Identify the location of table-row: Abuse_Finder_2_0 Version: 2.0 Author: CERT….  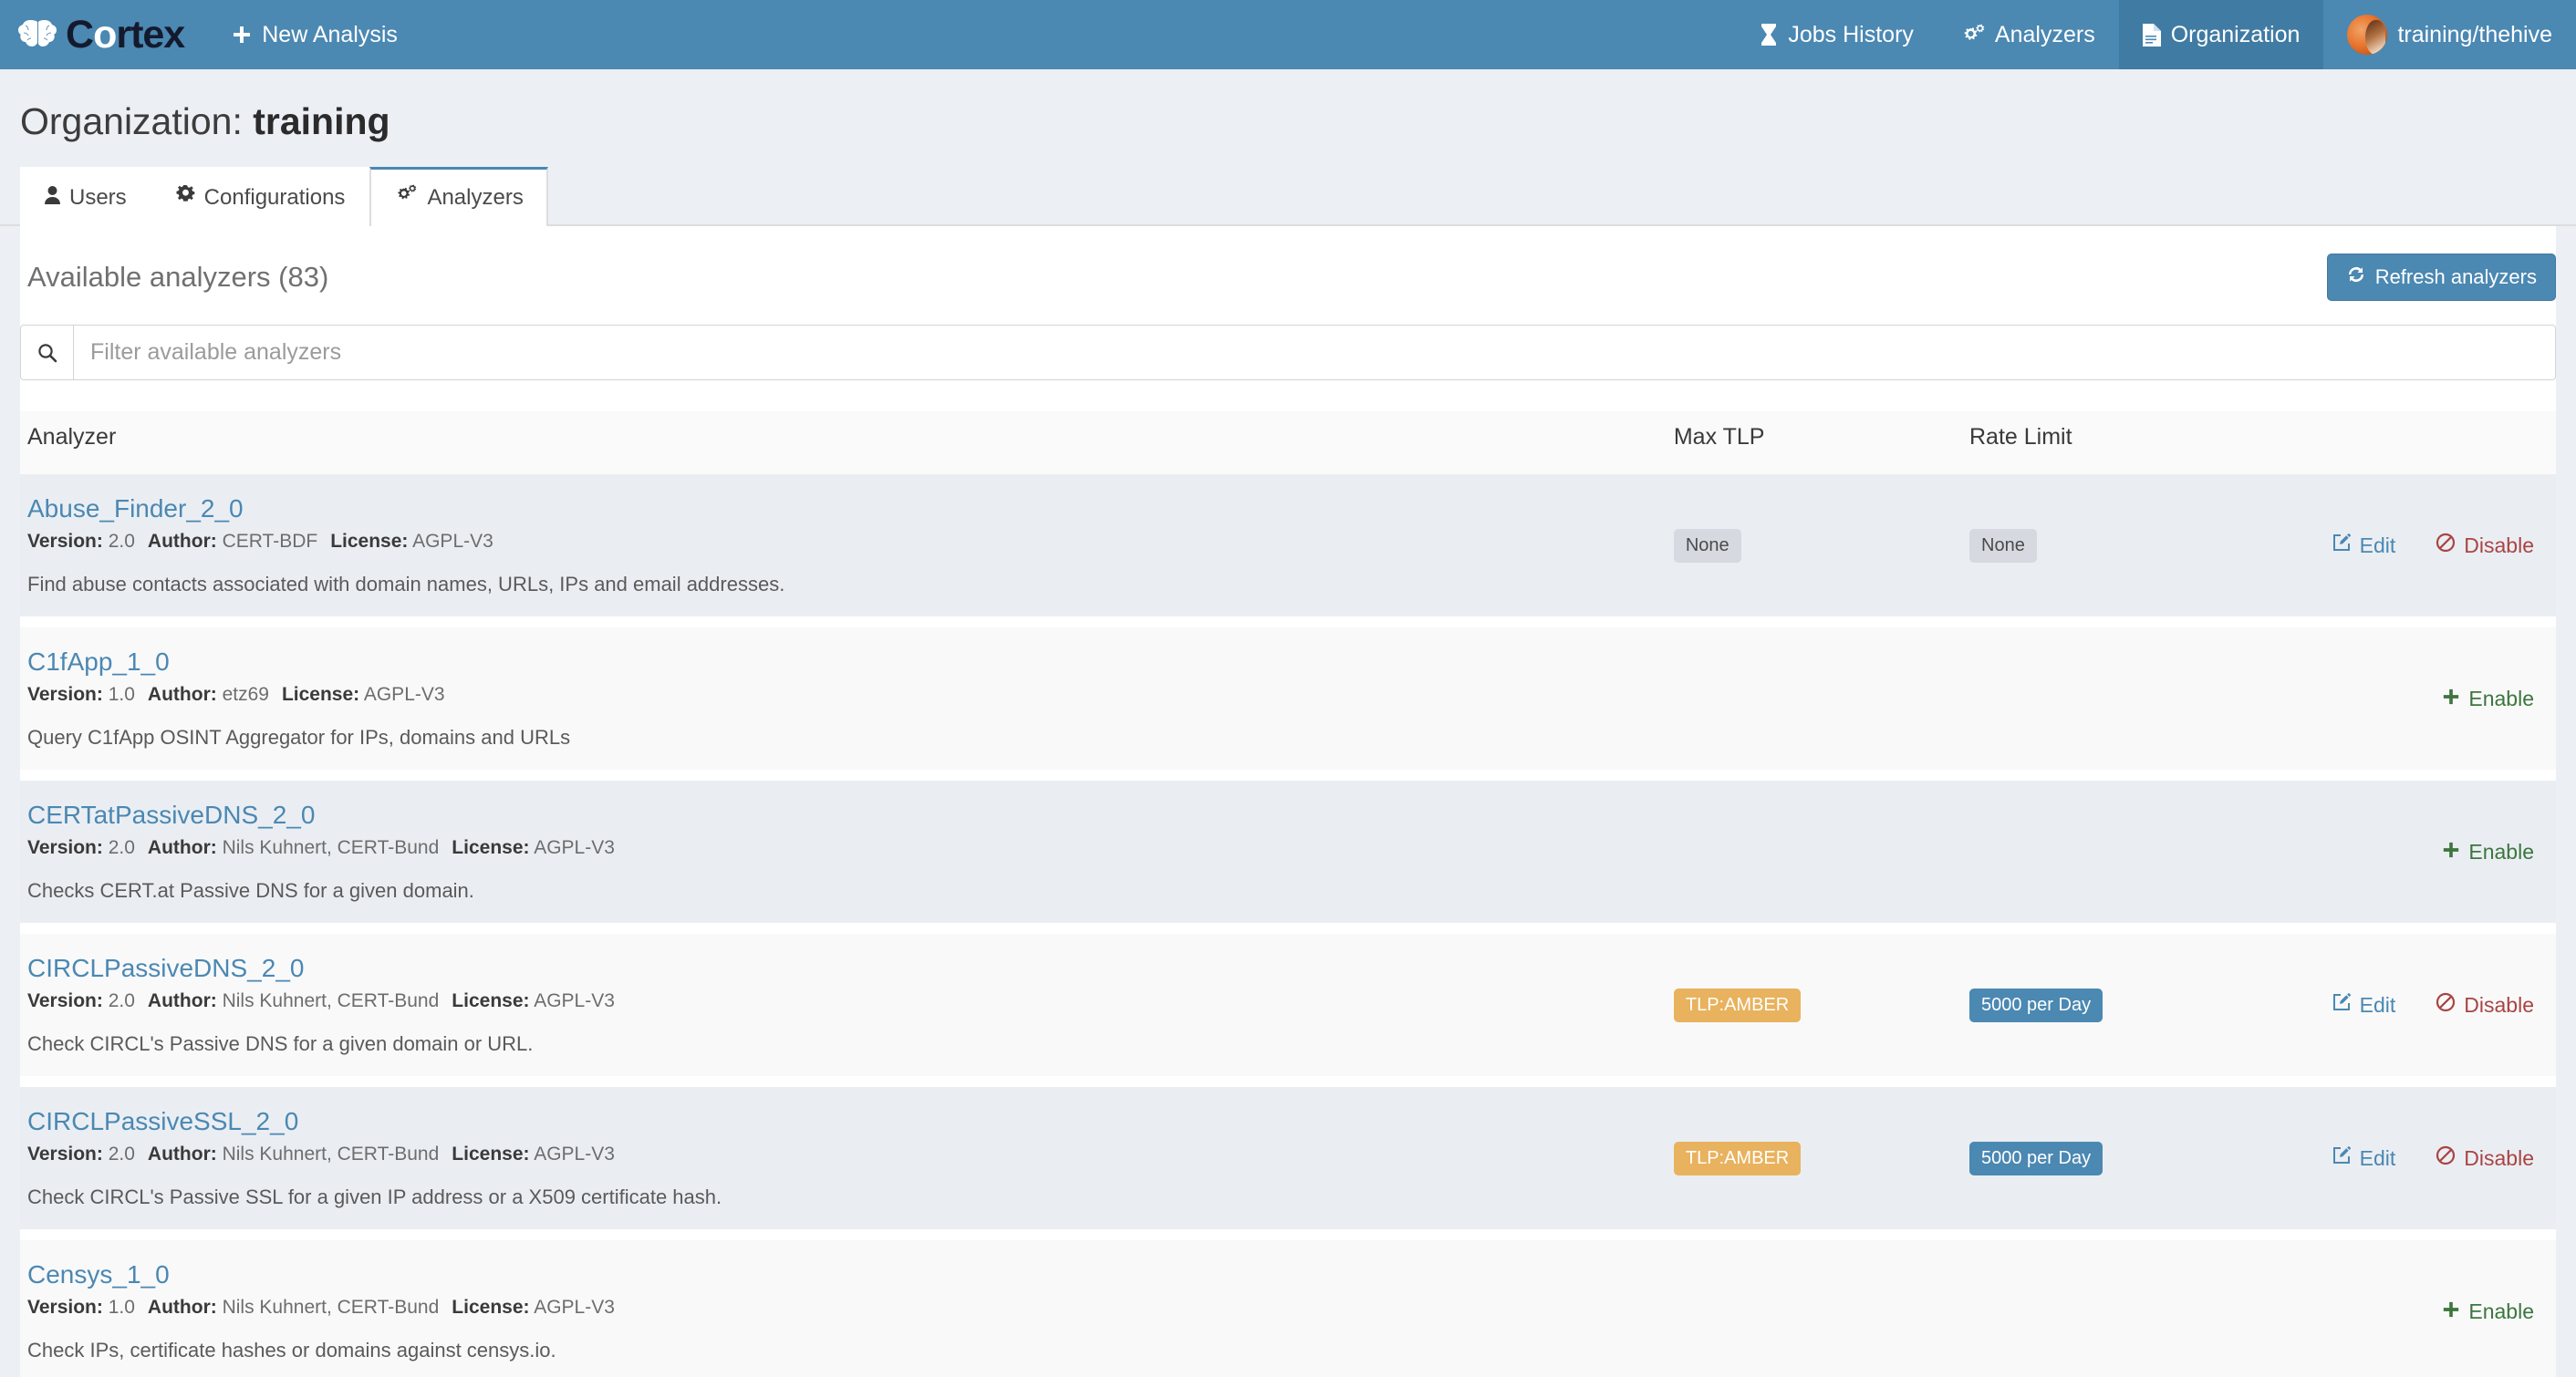
(1288, 545).